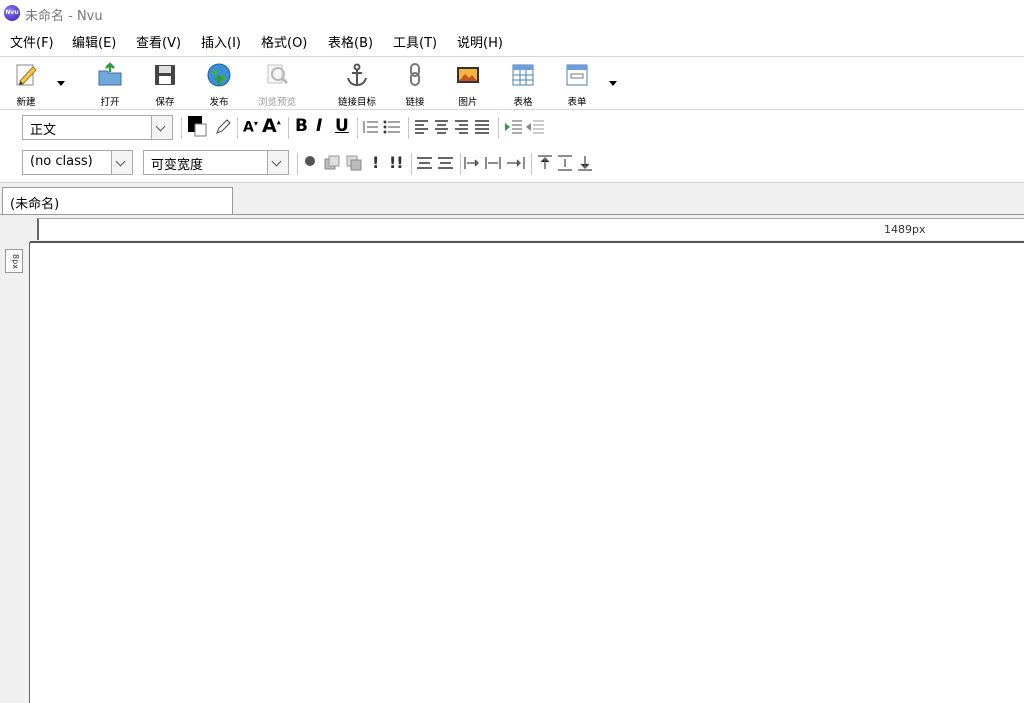 Image resolution: width=1024 pixels, height=703 pixels. I want to click on save-disk-icon, so click(165, 75).